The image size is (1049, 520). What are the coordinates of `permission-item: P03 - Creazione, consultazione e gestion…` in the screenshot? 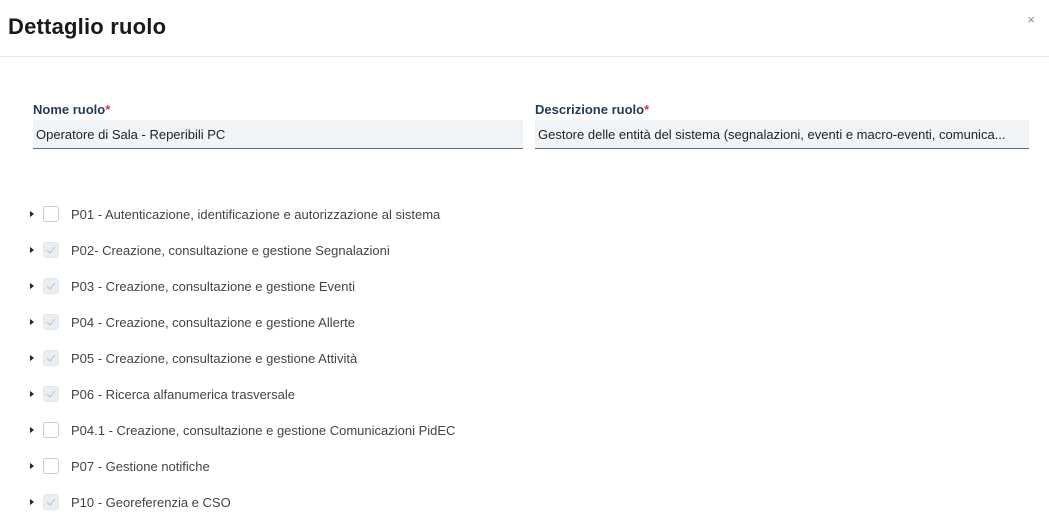 It's located at (241, 286).